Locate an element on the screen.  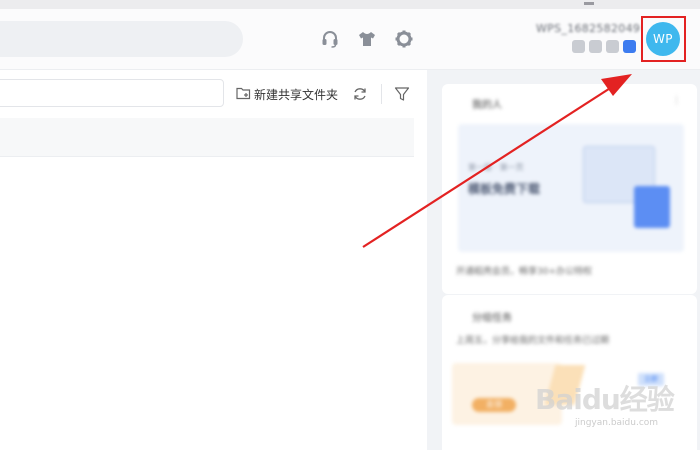
toolbar-divider is located at coordinates (381, 94).